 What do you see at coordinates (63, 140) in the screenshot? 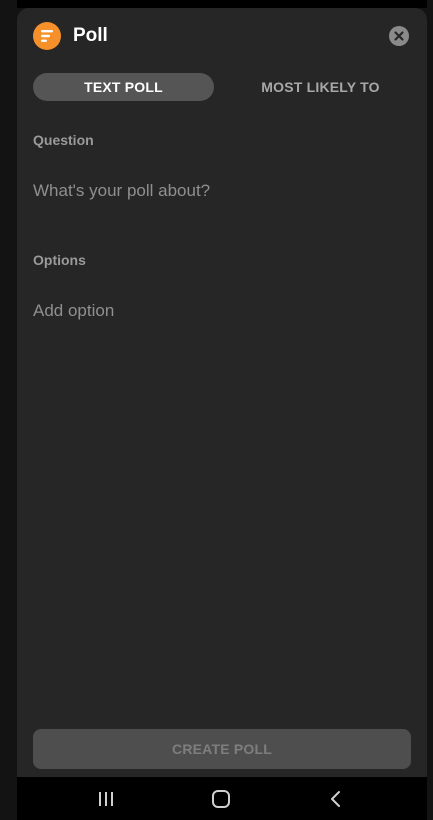
I see `question-label: Question` at bounding box center [63, 140].